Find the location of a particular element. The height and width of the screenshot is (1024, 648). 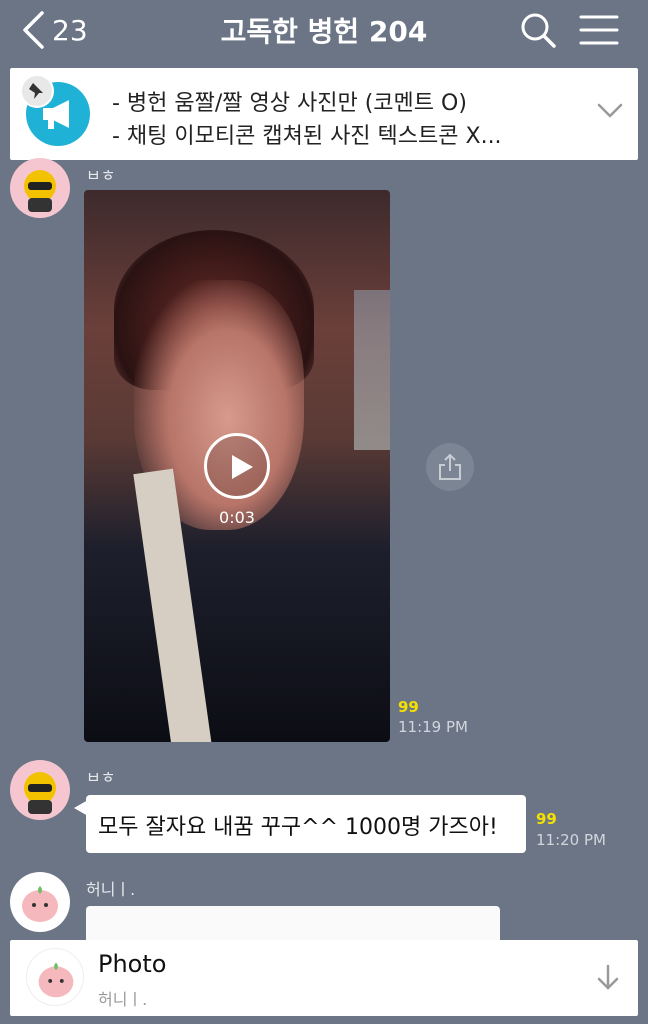

notification-title: Photo is located at coordinates (132, 964).